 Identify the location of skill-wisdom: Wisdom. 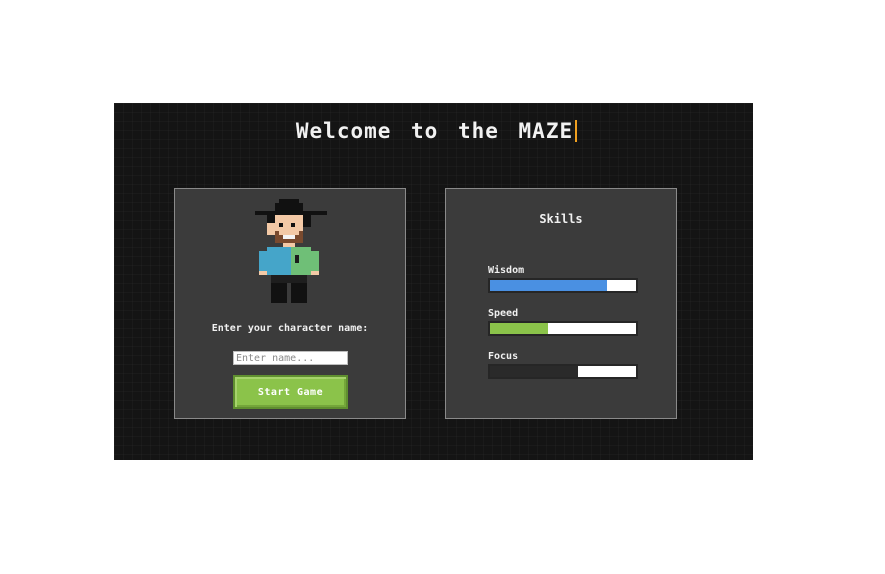
(563, 278).